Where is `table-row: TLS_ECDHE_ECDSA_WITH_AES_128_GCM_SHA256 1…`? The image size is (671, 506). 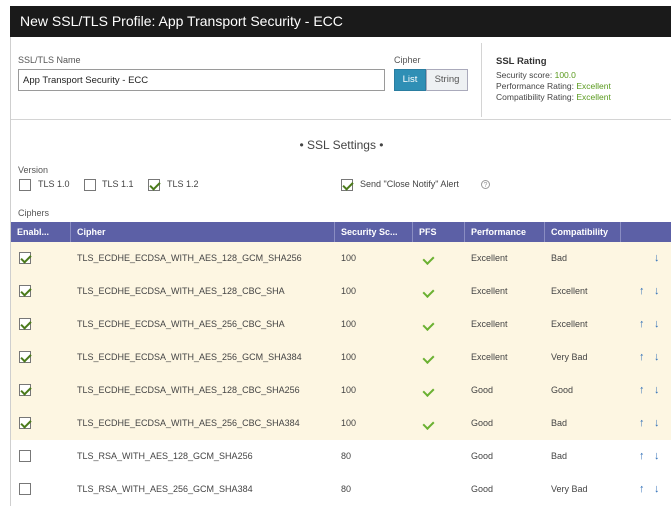
table-row: TLS_ECDHE_ECDSA_WITH_AES_128_GCM_SHA256 1… is located at coordinates (341, 258).